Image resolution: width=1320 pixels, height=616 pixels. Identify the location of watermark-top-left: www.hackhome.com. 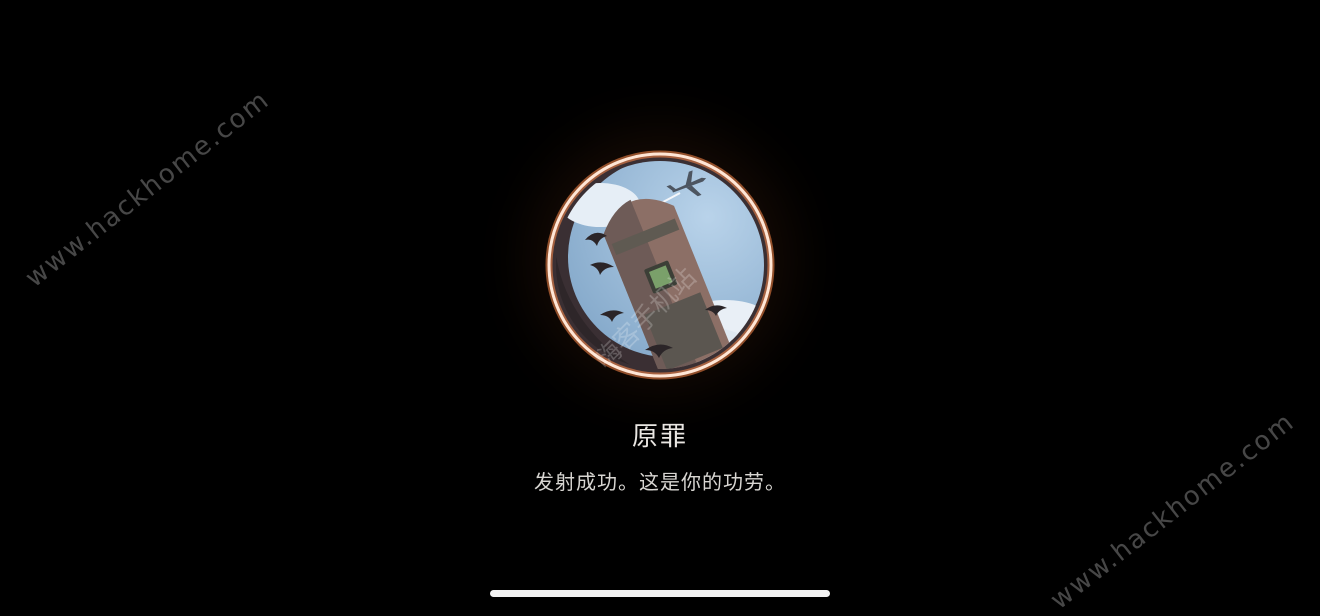
(148, 189).